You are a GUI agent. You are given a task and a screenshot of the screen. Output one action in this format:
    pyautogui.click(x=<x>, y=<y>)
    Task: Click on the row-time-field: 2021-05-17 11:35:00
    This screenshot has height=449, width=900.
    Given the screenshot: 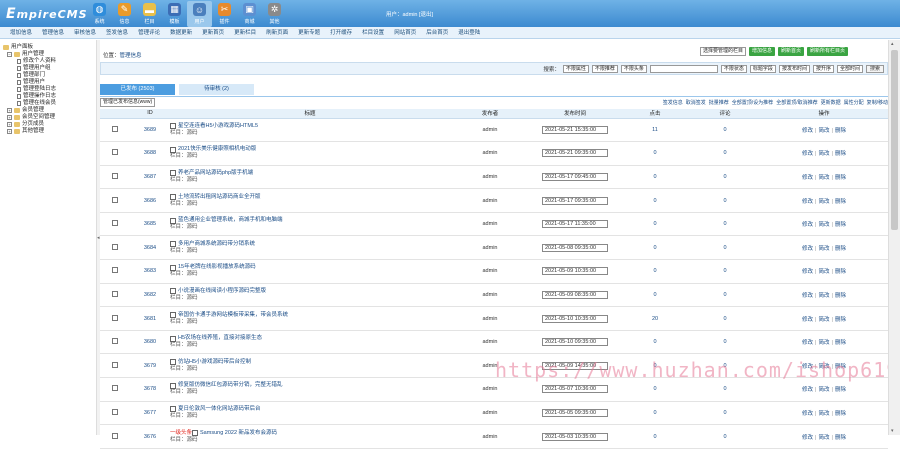 What is the action you would take?
    pyautogui.click(x=575, y=224)
    